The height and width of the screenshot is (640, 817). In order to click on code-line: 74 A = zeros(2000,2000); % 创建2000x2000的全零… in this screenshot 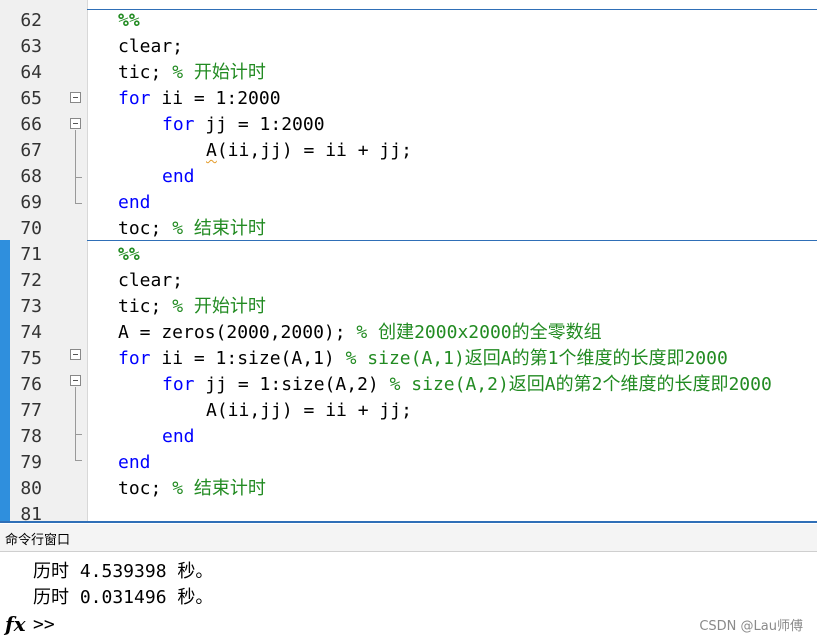, I will do `click(408, 333)`.